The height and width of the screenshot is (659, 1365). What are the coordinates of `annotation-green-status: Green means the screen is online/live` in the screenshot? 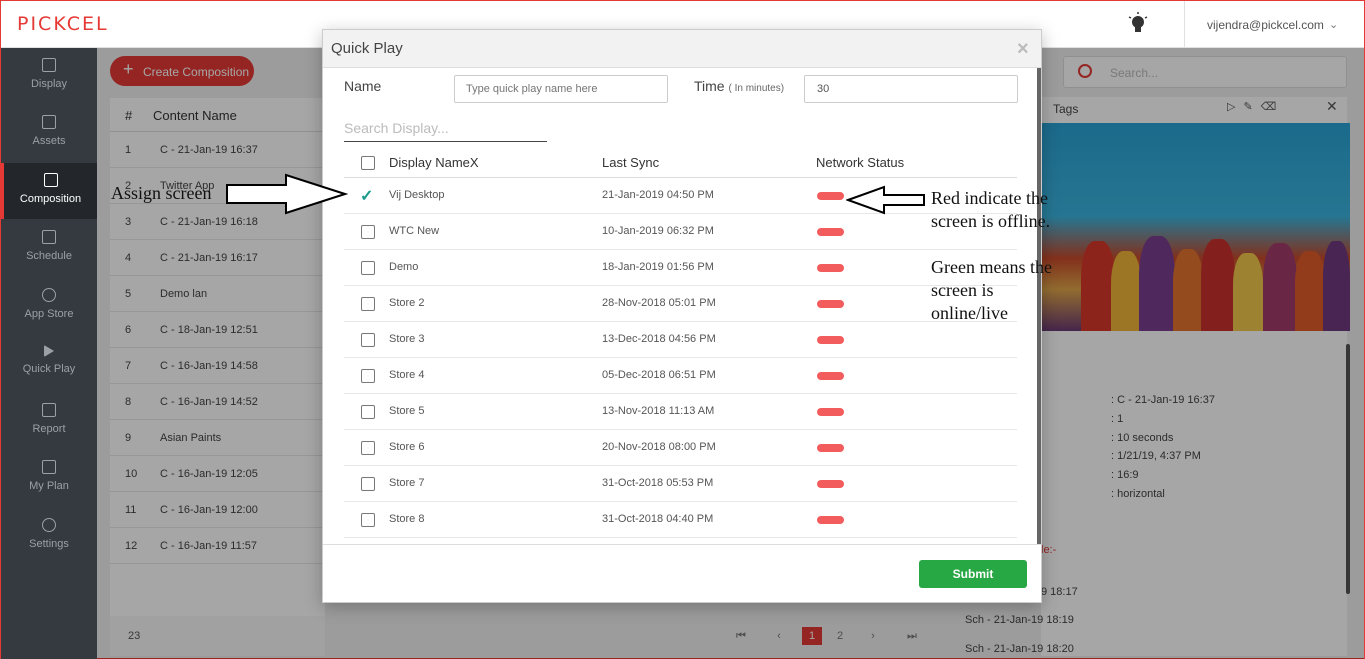 It's located at (991, 290).